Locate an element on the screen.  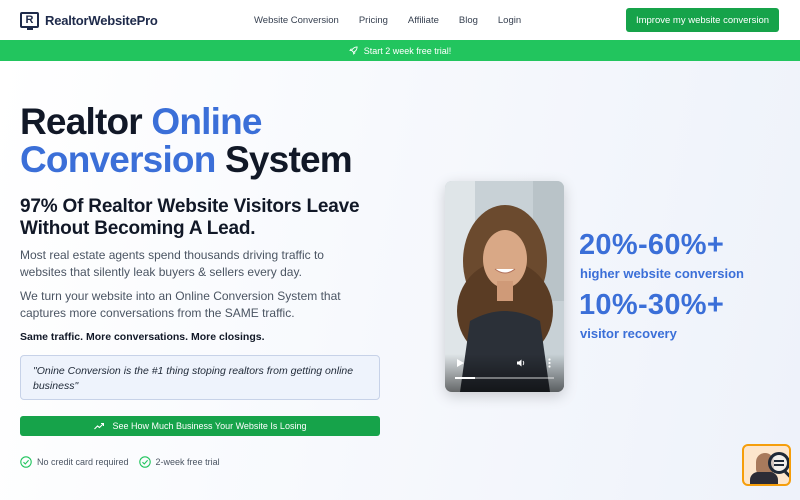
check-label: No credit card required is located at coordinates (83, 462).